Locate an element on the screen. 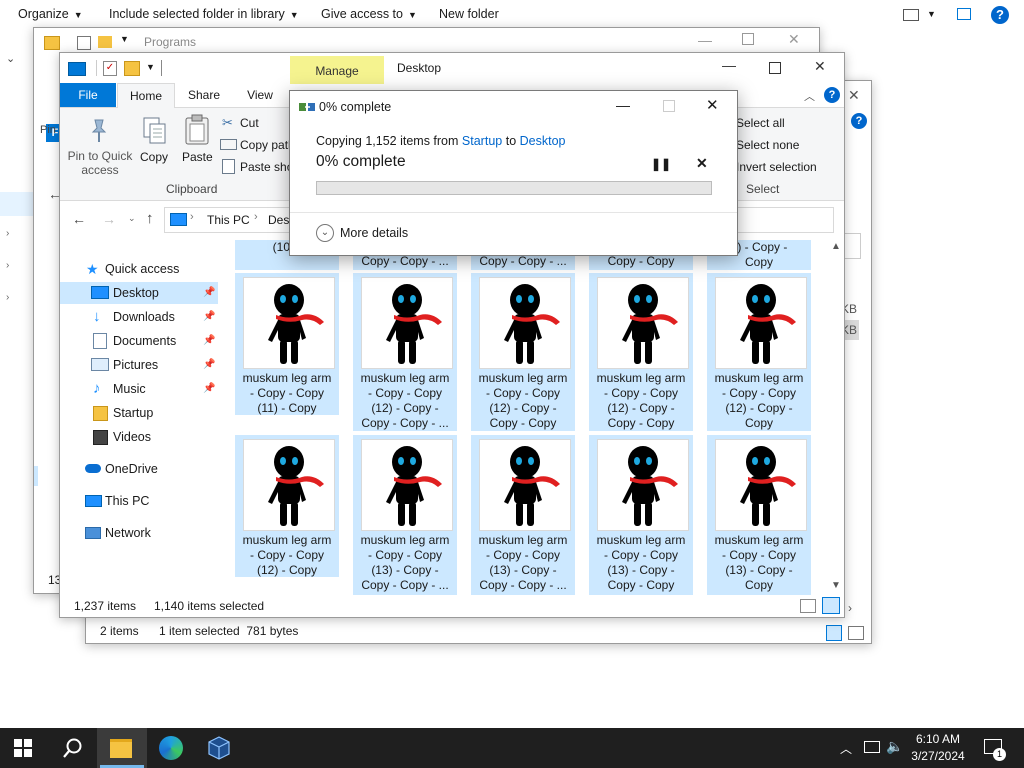  search-icon is located at coordinates (73, 748).